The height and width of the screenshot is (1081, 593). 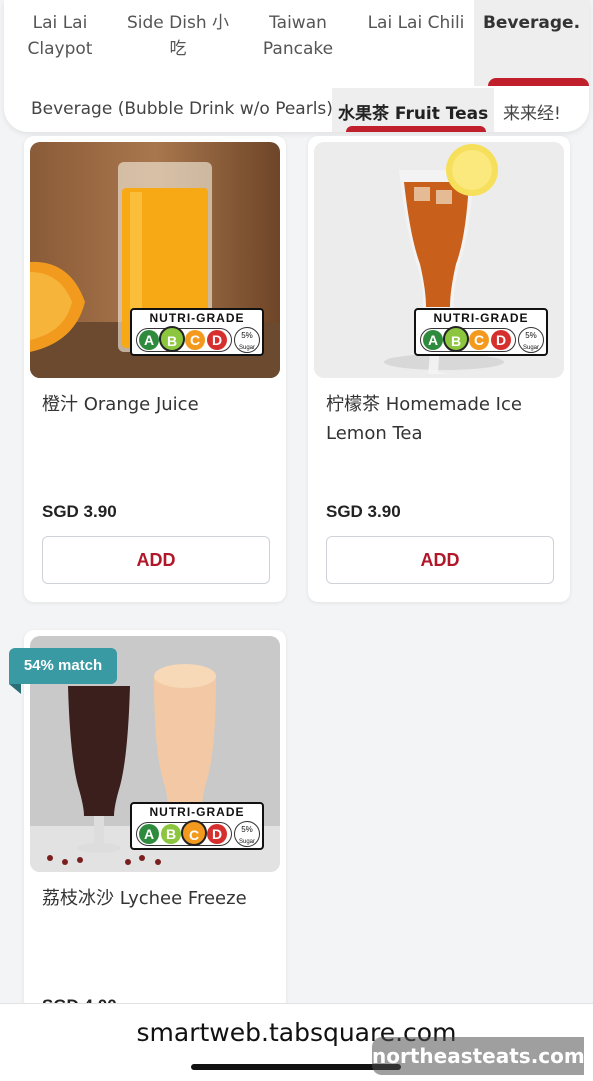 What do you see at coordinates (424, 419) in the screenshot?
I see `product-name: 柠檬茶 Homemade Ice Lemon Tea` at bounding box center [424, 419].